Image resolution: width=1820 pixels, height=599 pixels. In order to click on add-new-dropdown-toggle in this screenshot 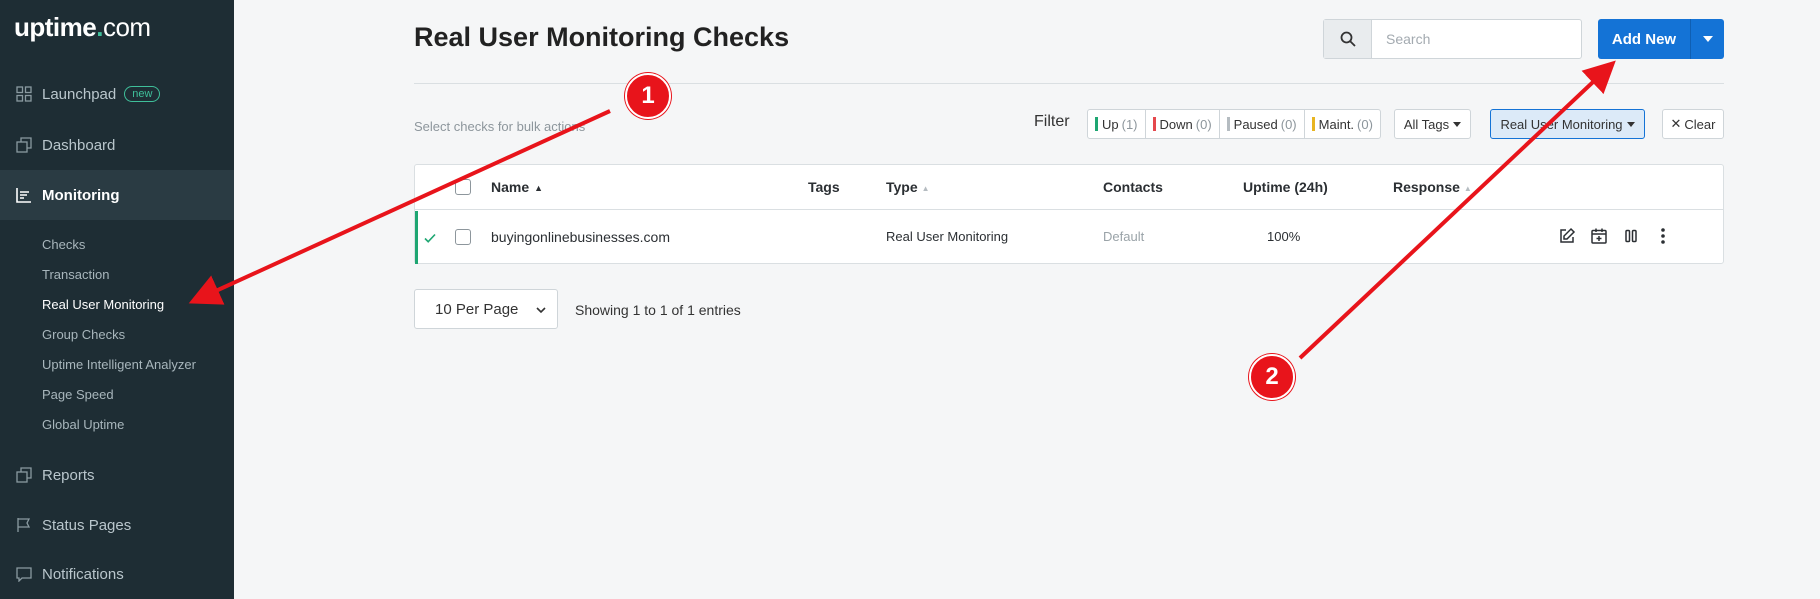, I will do `click(1707, 39)`.